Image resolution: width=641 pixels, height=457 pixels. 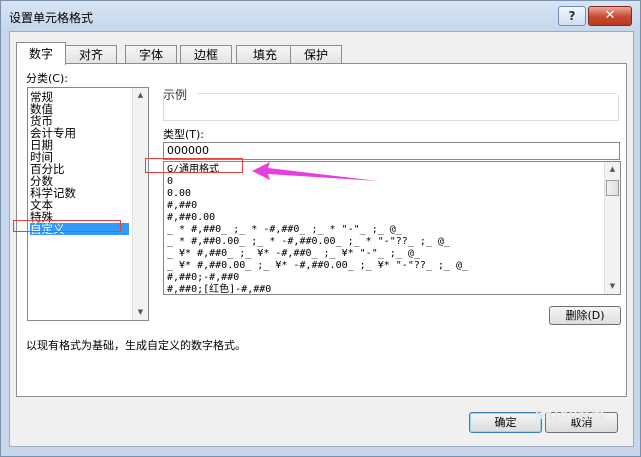 I want to click on watermark: Baidu经验, so click(x=570, y=415).